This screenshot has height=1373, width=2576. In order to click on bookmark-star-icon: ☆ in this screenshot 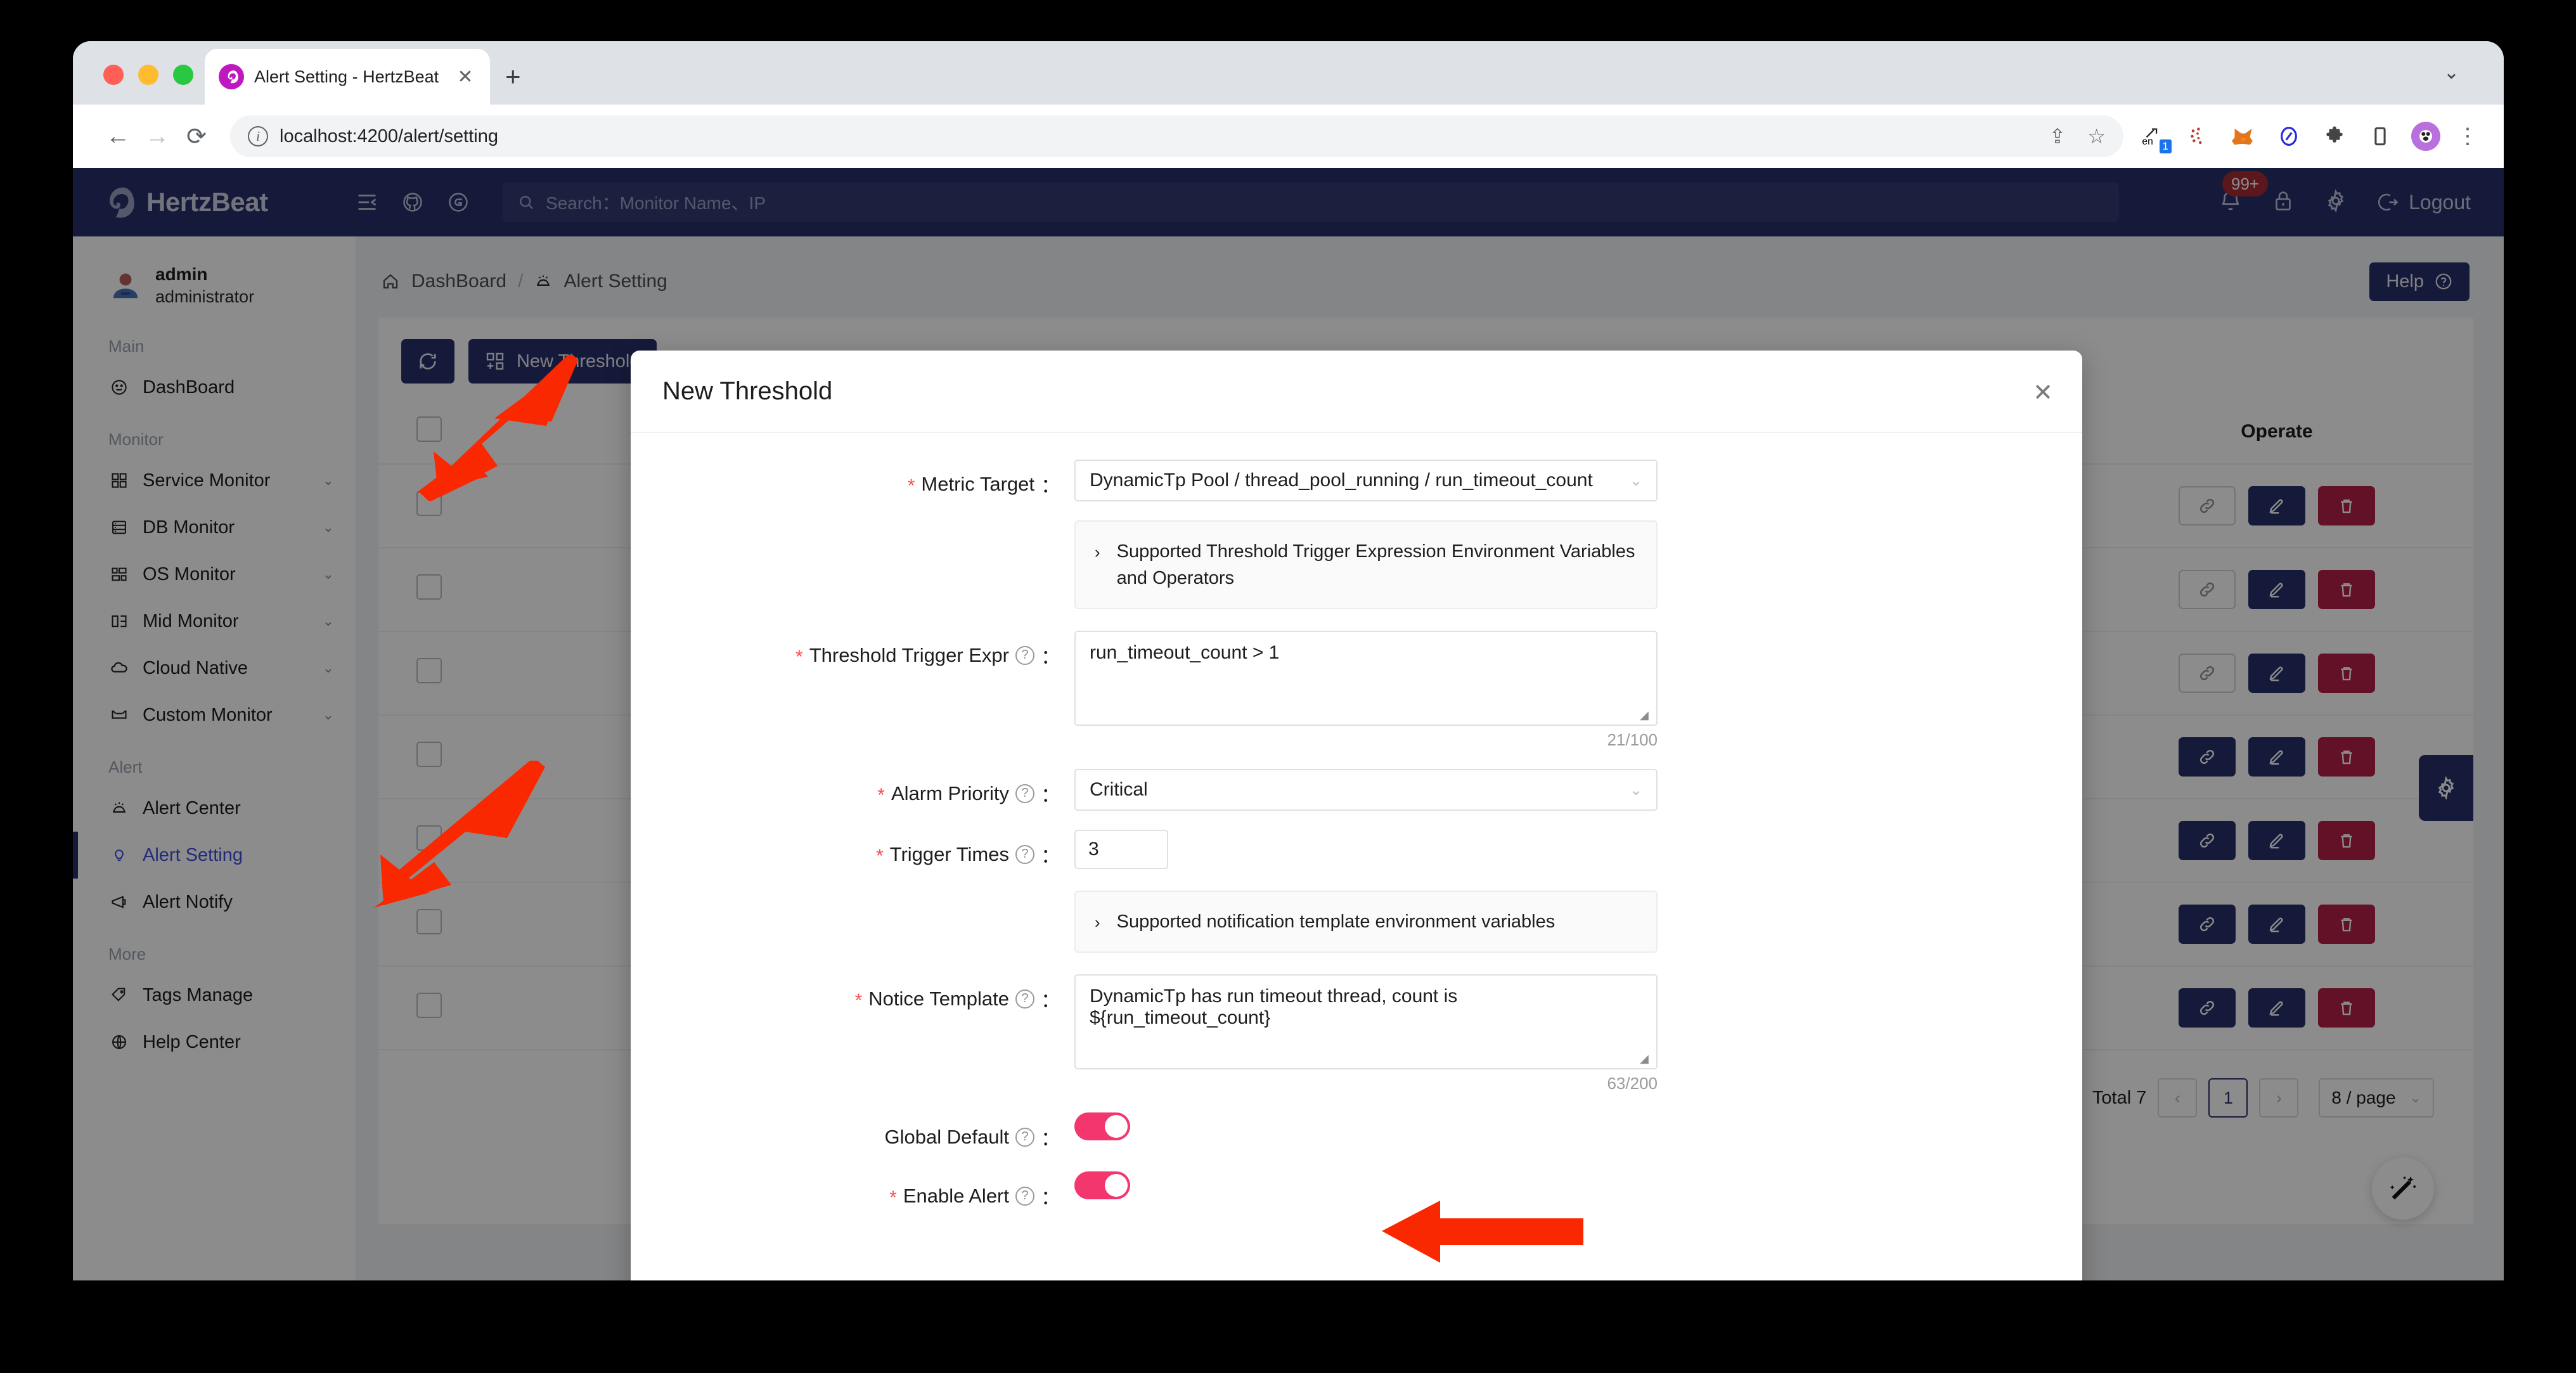, I will do `click(2096, 136)`.